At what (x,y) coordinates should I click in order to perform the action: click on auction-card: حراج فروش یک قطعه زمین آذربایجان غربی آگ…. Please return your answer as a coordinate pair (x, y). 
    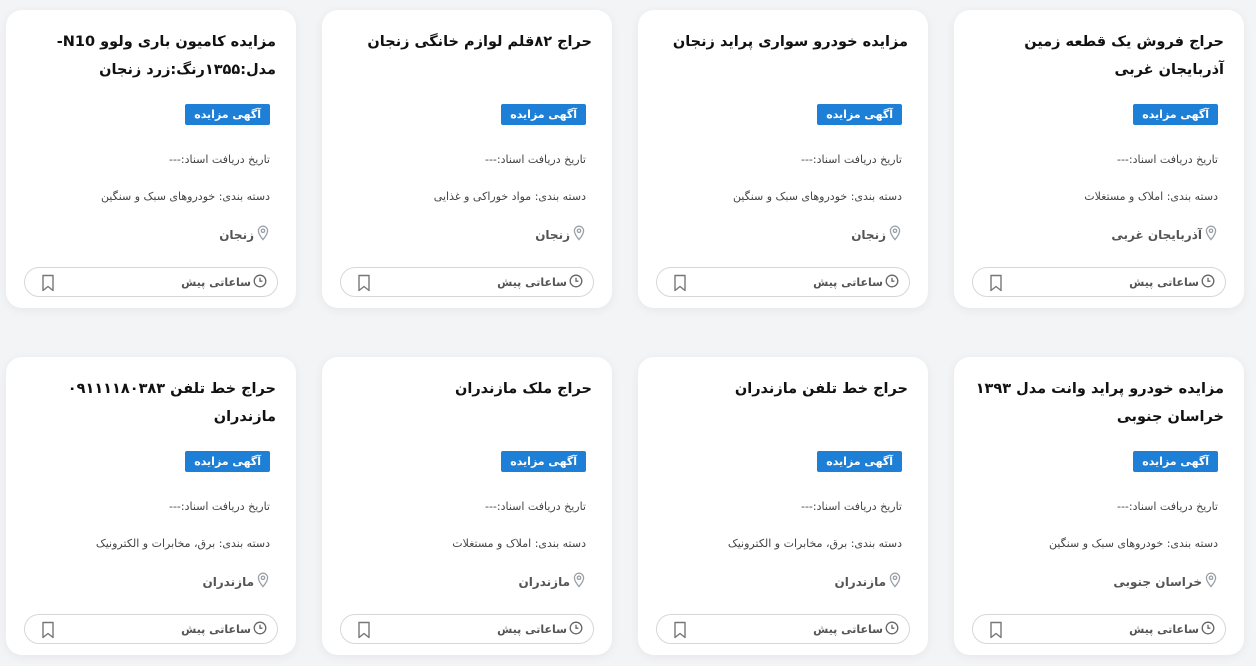
    Looking at the image, I should click on (1099, 159).